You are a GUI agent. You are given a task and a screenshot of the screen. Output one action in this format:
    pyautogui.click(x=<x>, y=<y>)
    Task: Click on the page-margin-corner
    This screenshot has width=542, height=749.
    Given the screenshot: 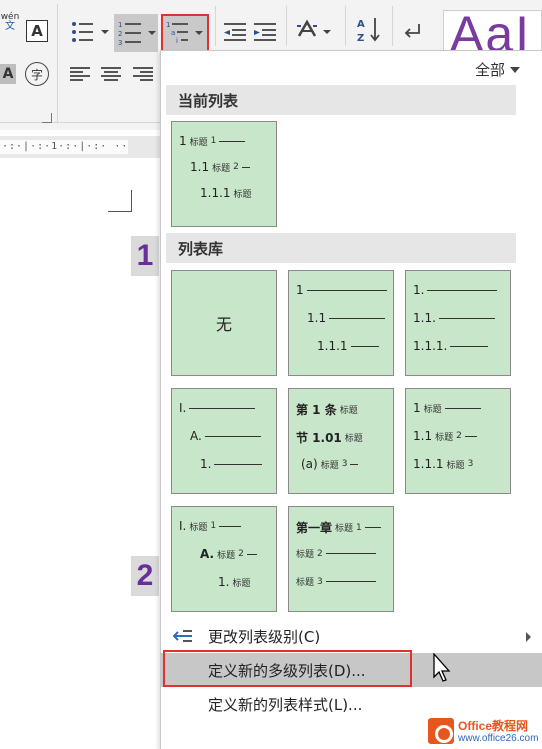 What is the action you would take?
    pyautogui.click(x=120, y=201)
    